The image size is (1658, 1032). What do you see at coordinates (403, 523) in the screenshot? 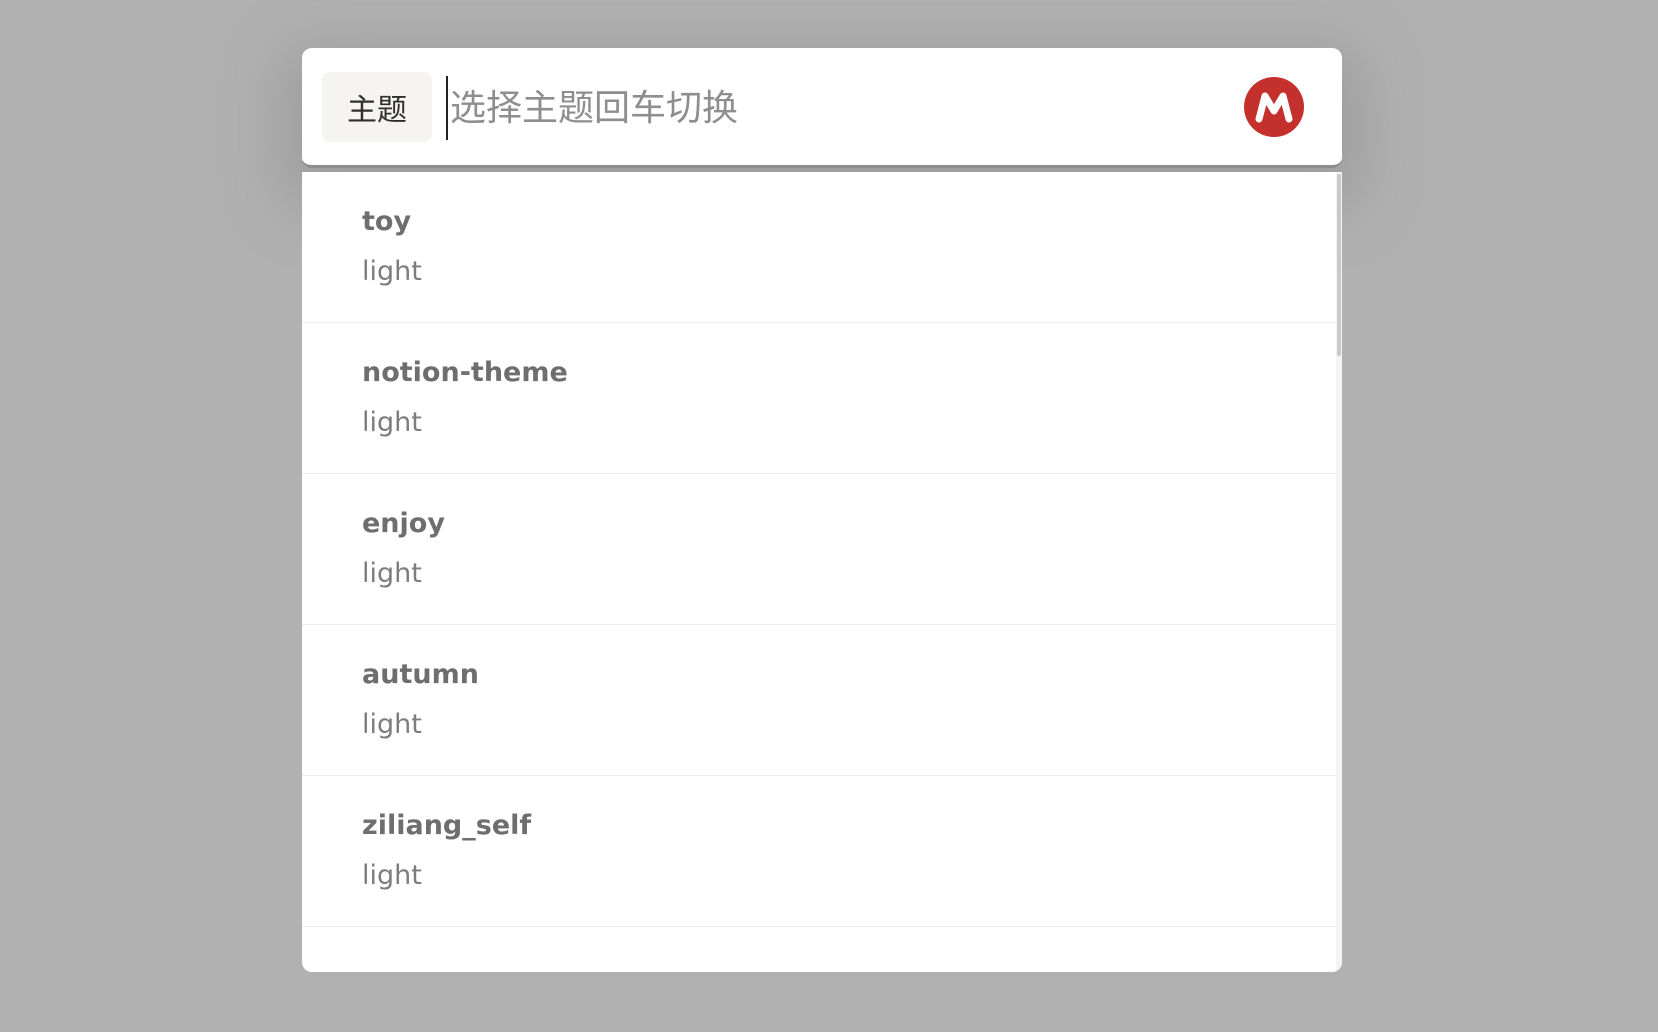
I see `result-name: enjoy` at bounding box center [403, 523].